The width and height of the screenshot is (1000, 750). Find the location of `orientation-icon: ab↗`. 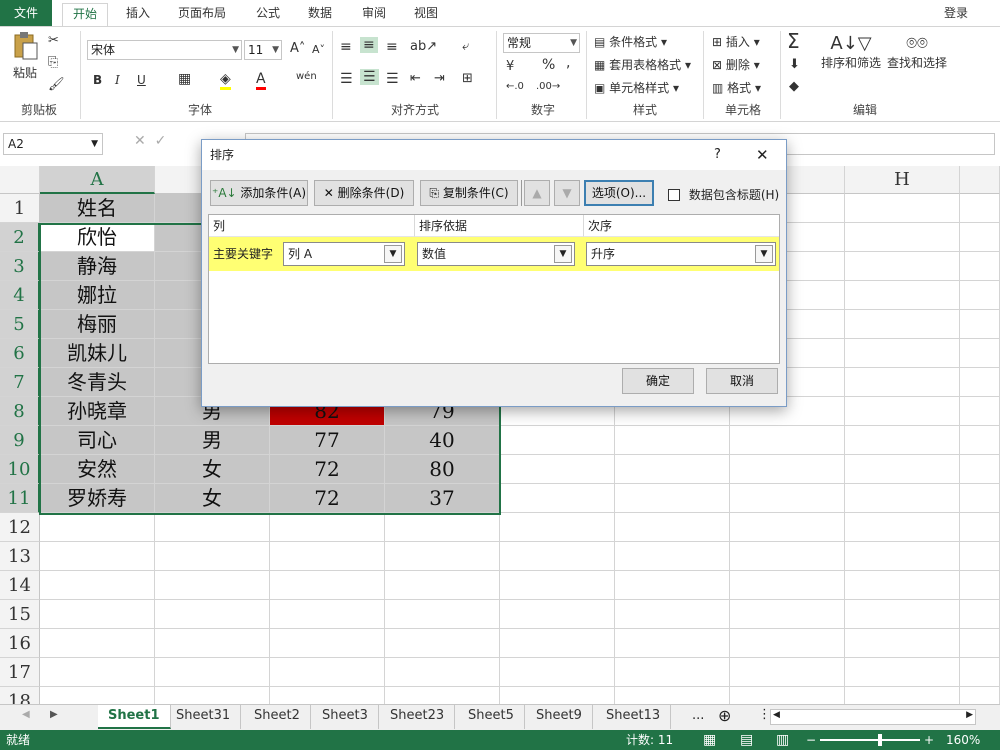

orientation-icon: ab↗ is located at coordinates (423, 46).